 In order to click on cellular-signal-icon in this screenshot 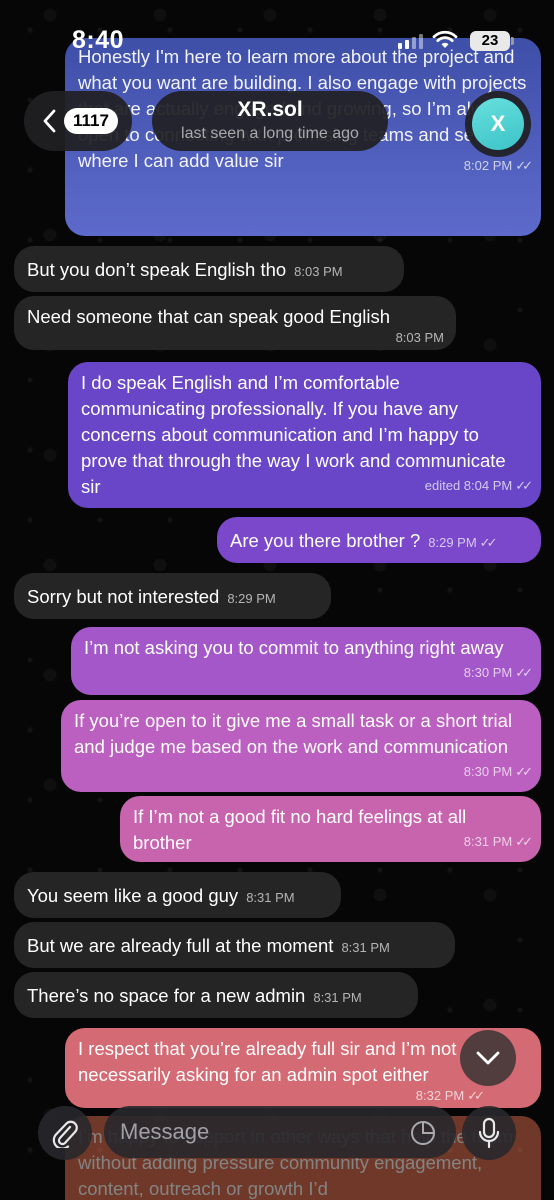, I will do `click(410, 41)`.